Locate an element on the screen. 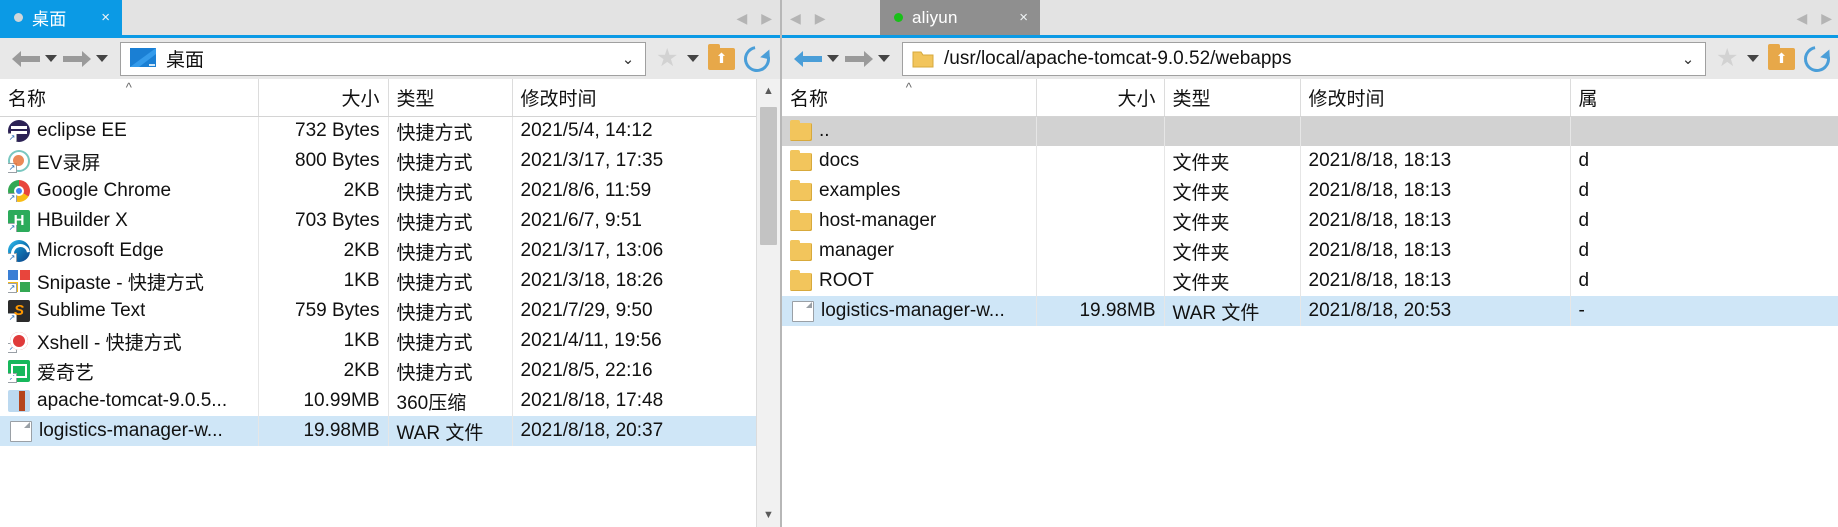 The height and width of the screenshot is (527, 1838). cell-name: ROOT is located at coordinates (909, 281).